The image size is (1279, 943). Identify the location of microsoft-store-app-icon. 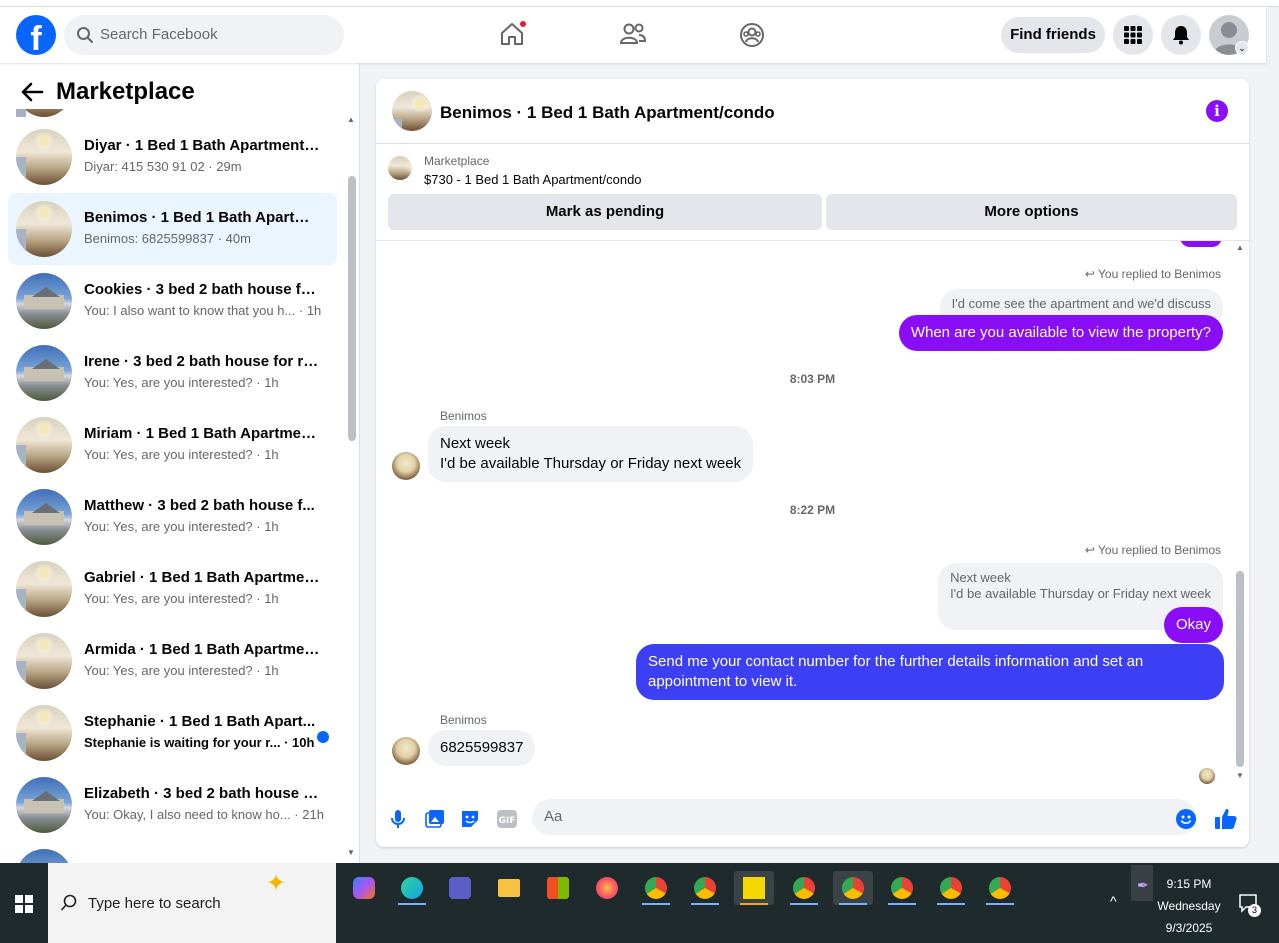
(558, 888).